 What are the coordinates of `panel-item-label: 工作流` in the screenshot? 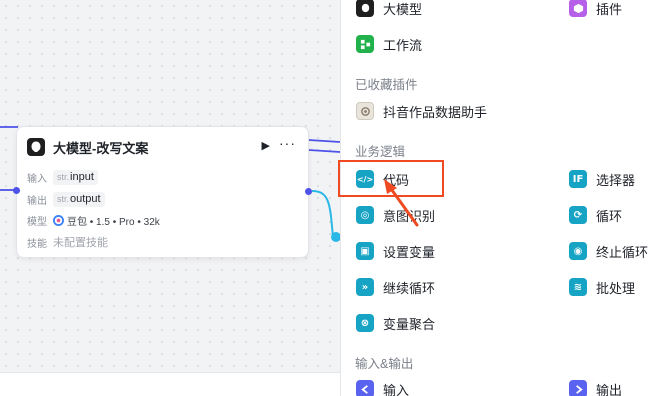 It's located at (403, 45).